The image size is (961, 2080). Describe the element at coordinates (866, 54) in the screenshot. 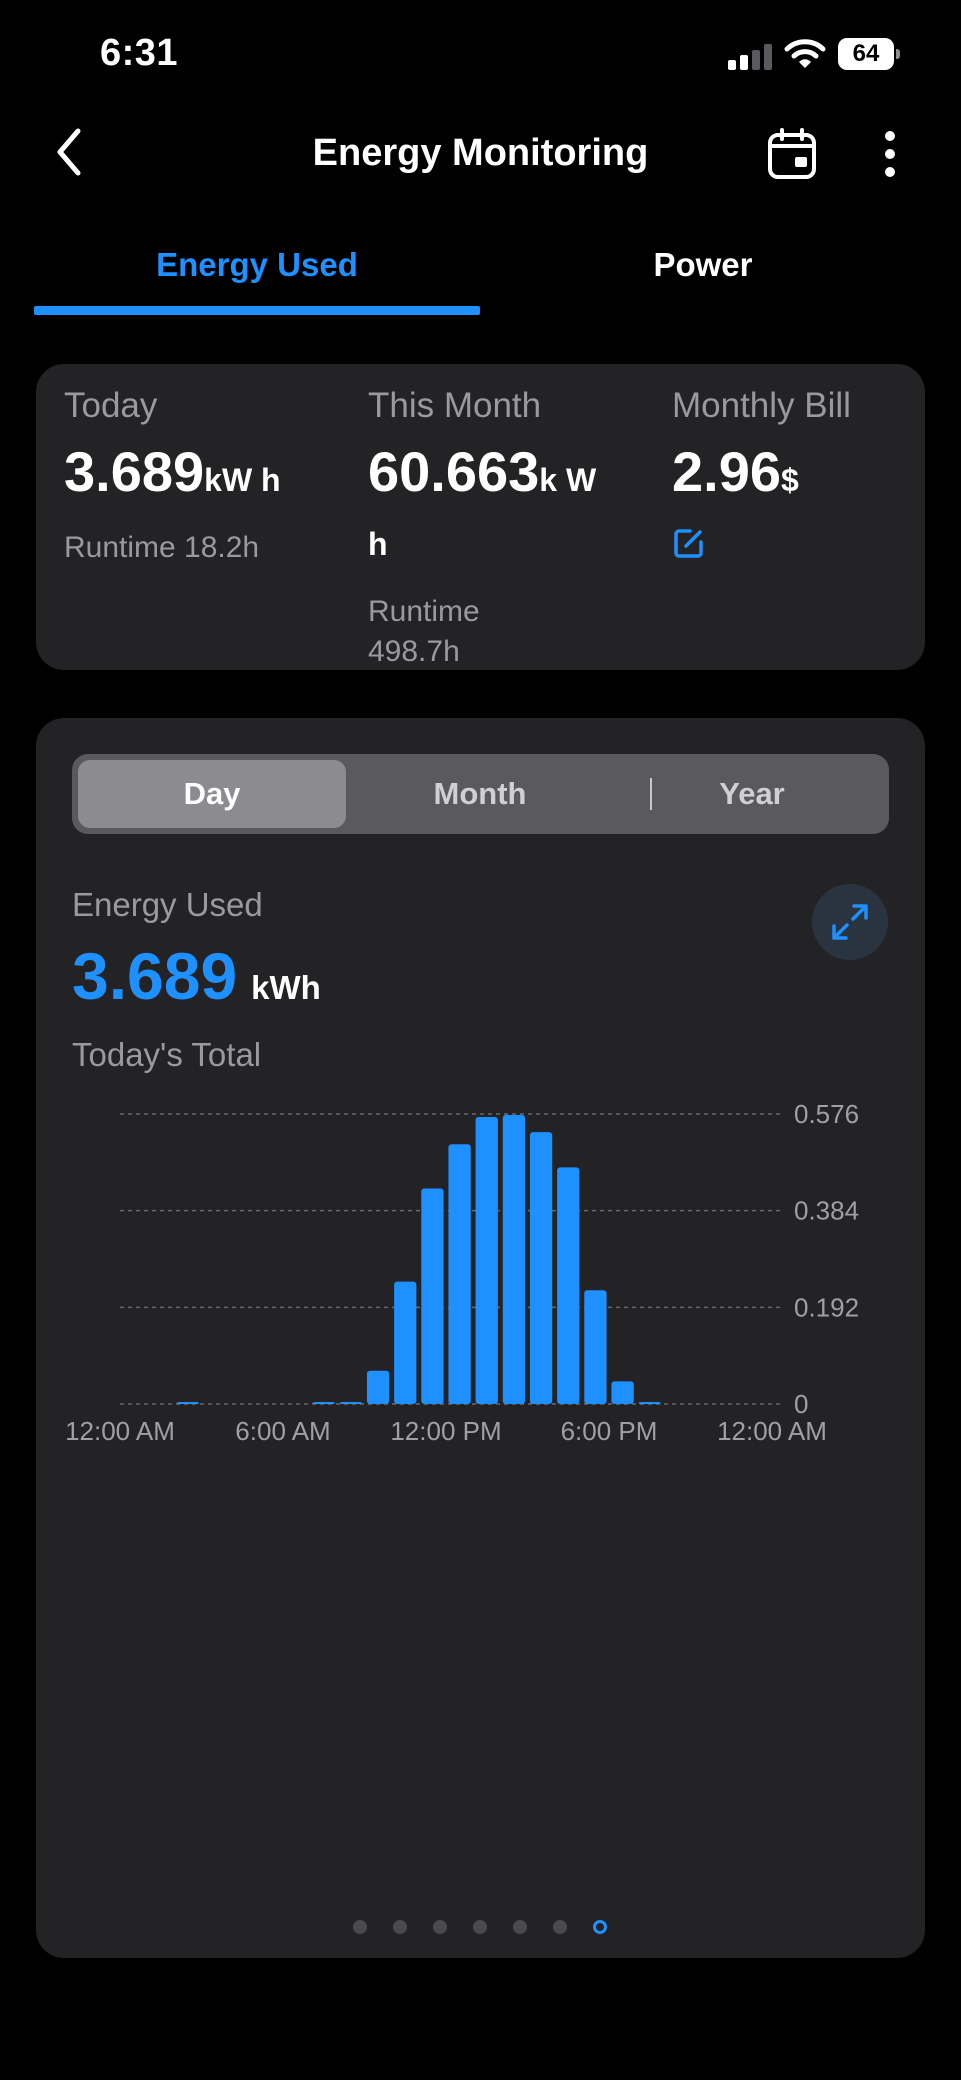

I see `battery-level: 64` at that location.